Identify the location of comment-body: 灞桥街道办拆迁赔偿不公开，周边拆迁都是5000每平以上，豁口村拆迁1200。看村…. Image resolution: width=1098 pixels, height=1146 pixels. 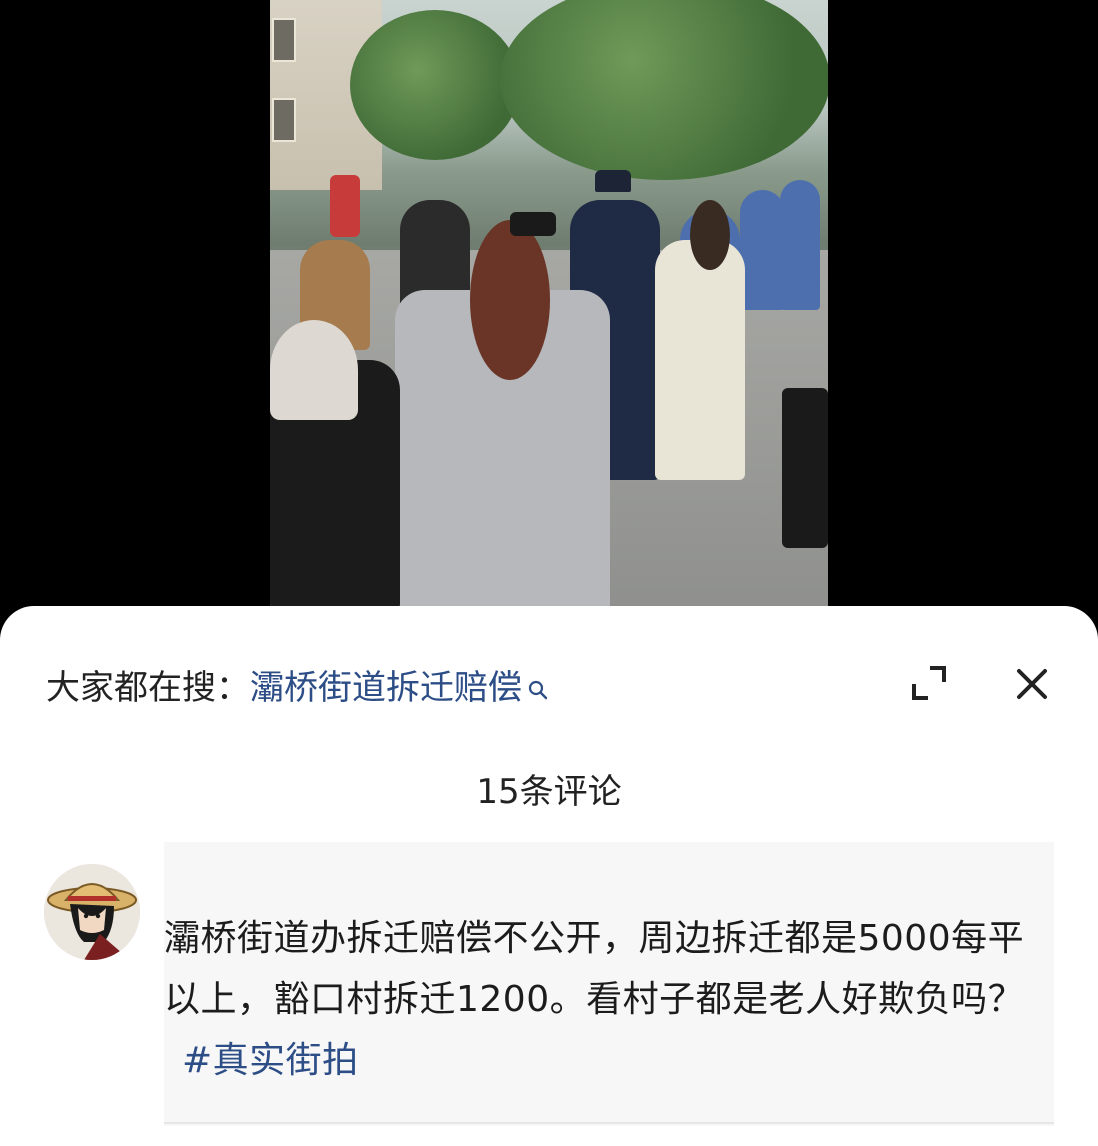
(609, 999).